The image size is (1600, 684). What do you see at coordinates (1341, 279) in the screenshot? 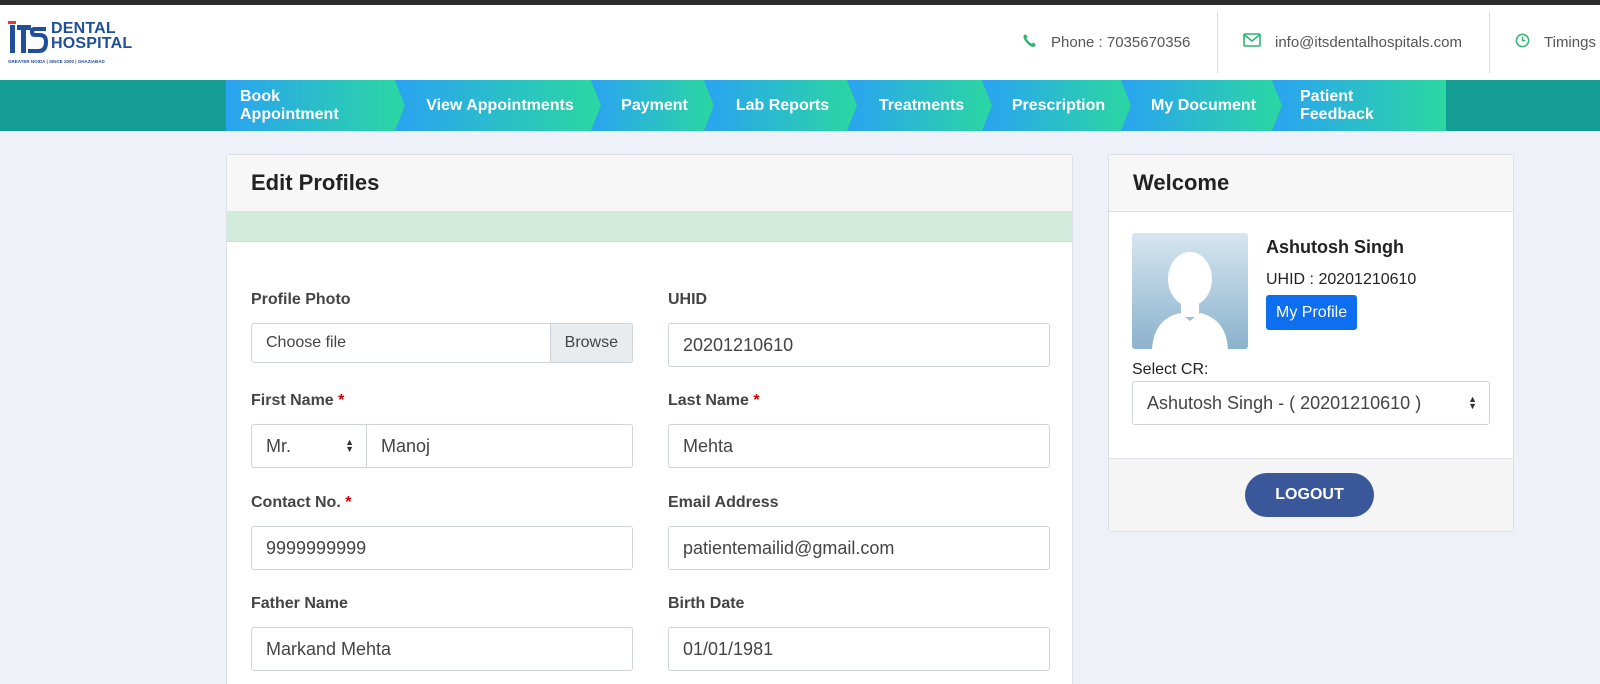
I see `user-uhid: UHID : 20201210610` at bounding box center [1341, 279].